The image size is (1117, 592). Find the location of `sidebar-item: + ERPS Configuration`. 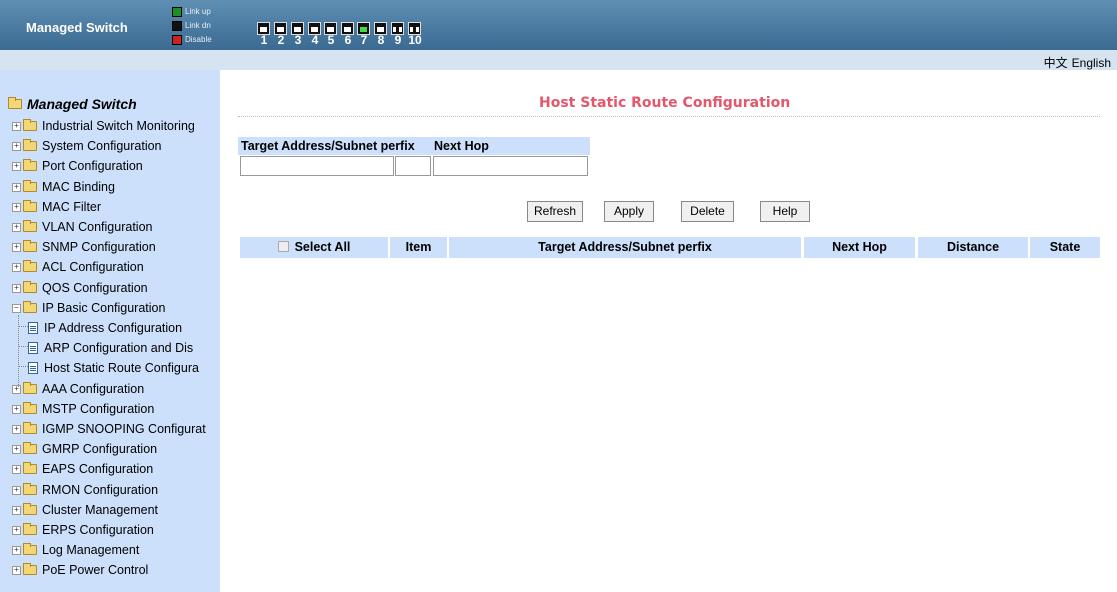

sidebar-item: + ERPS Configuration is located at coordinates (83, 530).